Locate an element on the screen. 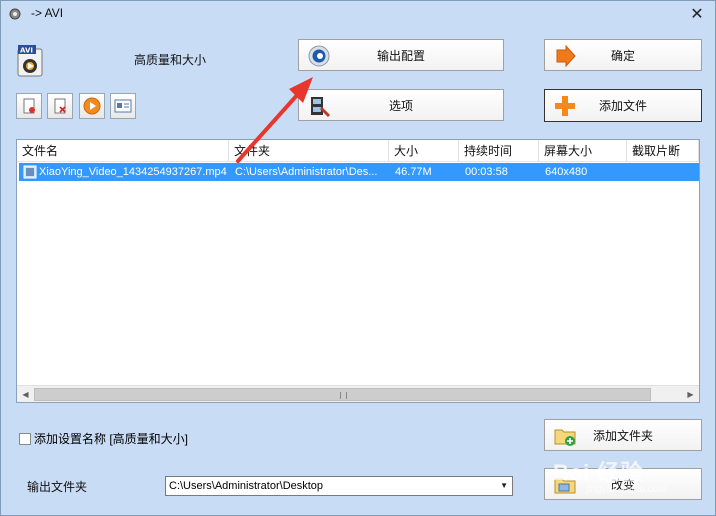 The width and height of the screenshot is (716, 516). info-card-button is located at coordinates (123, 106).